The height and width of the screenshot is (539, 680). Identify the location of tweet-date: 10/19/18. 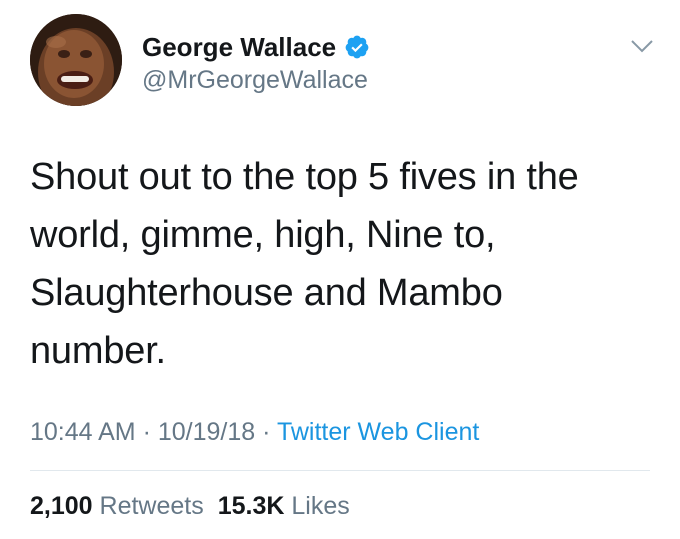
(206, 432).